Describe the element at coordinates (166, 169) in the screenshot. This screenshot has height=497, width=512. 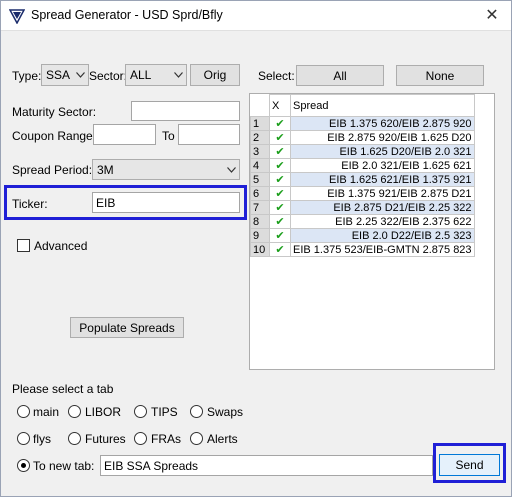
I see `spread-period-select: 3M` at that location.